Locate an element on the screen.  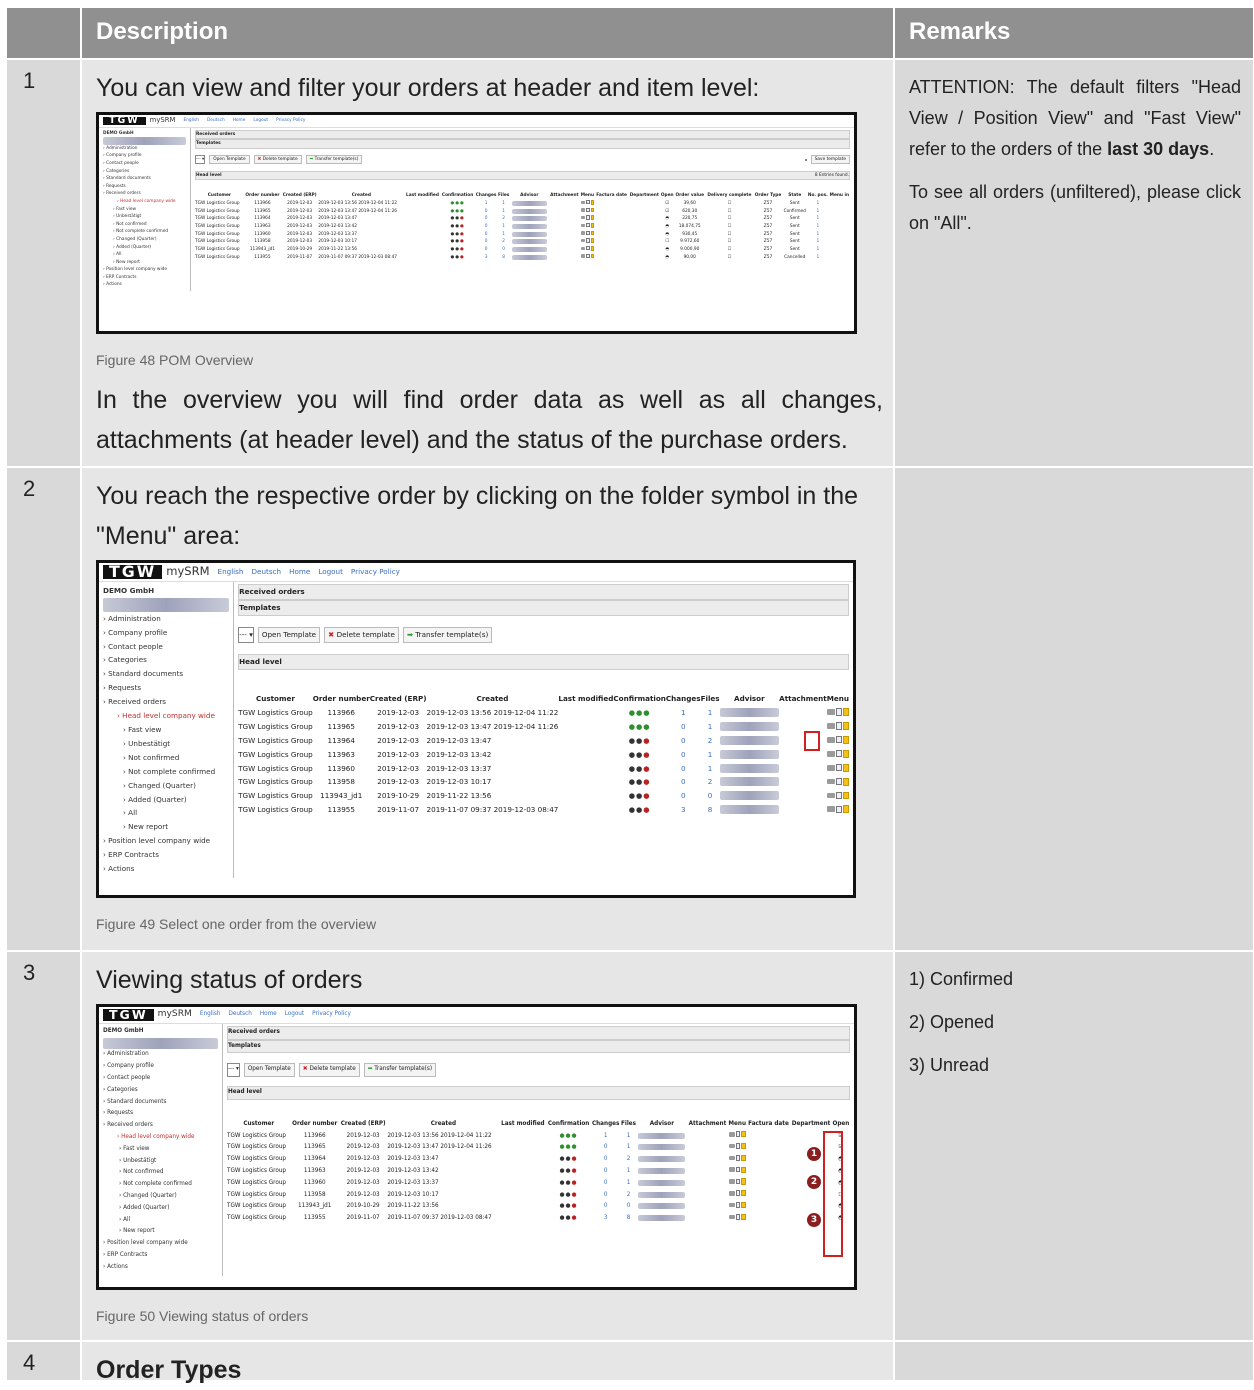
sidebar-item: › Administration is located at coordinates (166, 619).